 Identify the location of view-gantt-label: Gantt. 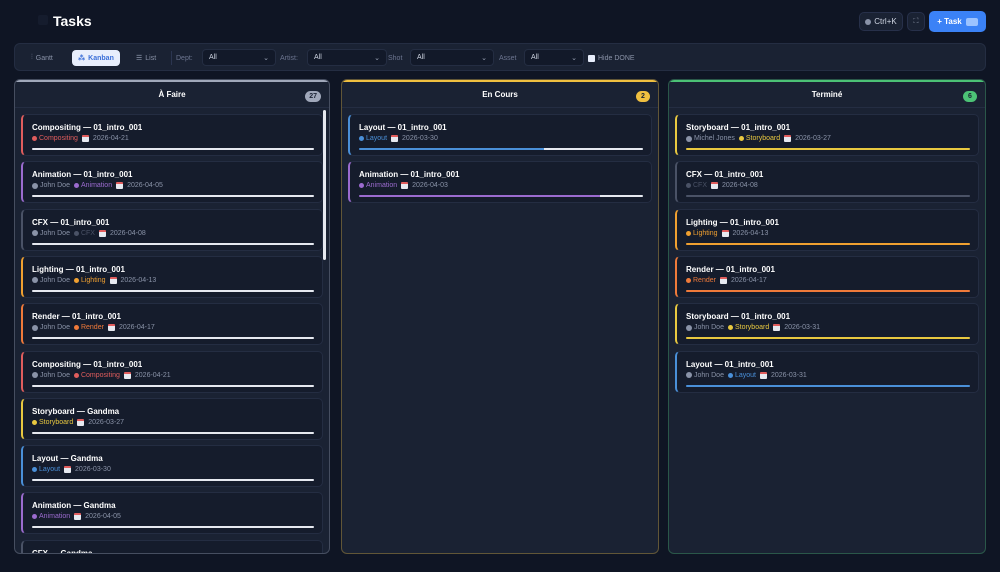
(44, 58).